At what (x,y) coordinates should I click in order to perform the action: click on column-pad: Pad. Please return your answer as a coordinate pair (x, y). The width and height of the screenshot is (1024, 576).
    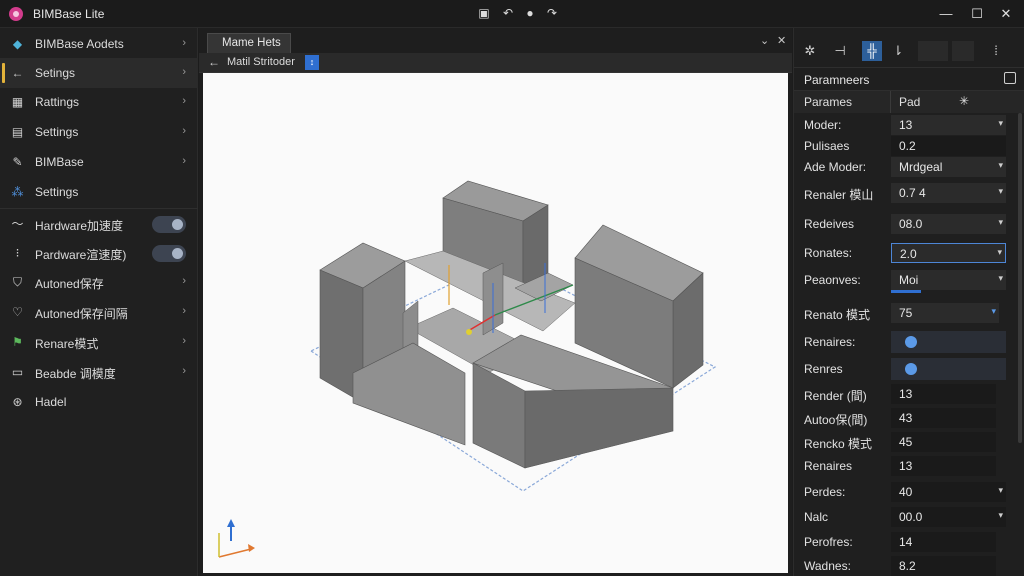
    Looking at the image, I should click on (910, 102).